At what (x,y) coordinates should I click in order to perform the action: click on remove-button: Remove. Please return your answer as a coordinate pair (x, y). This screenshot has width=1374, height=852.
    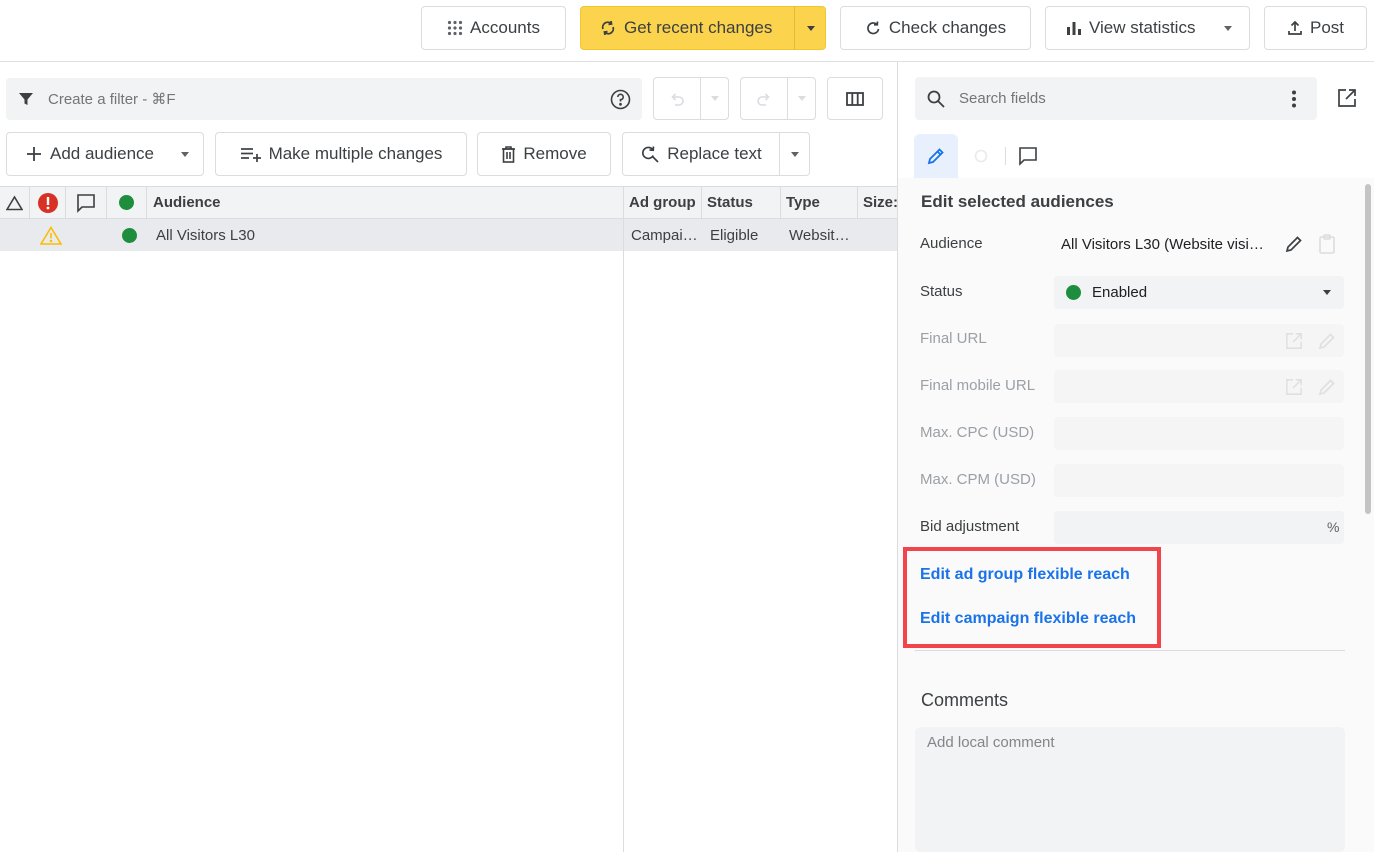
    Looking at the image, I should click on (544, 154).